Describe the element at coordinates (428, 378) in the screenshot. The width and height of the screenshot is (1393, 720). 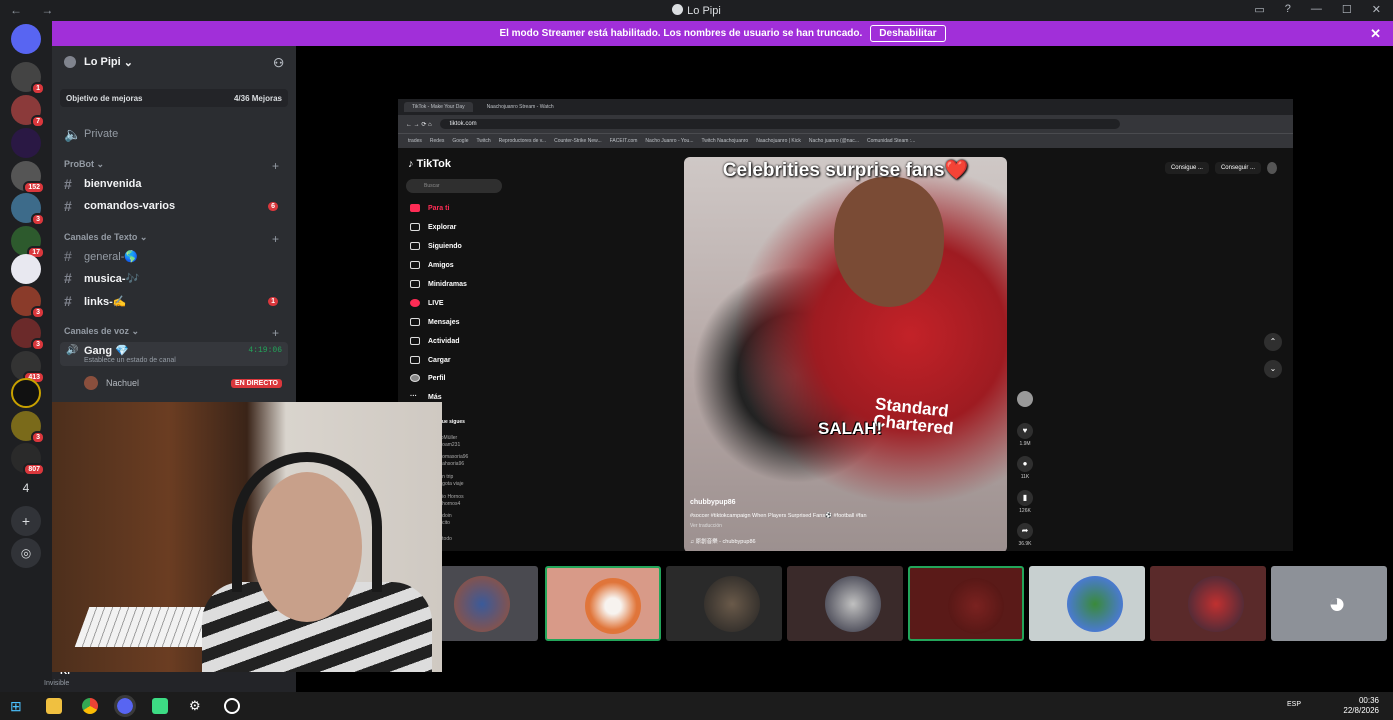
I see `menu-perfil: Perfil` at that location.